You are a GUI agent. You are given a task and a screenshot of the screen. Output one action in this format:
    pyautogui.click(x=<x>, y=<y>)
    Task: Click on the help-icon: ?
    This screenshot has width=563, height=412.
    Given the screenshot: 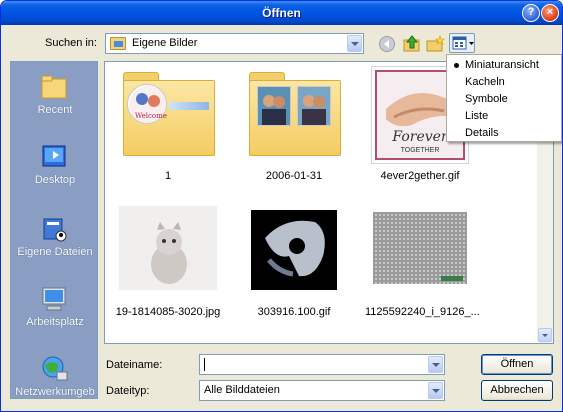 What is the action you would take?
    pyautogui.click(x=531, y=12)
    